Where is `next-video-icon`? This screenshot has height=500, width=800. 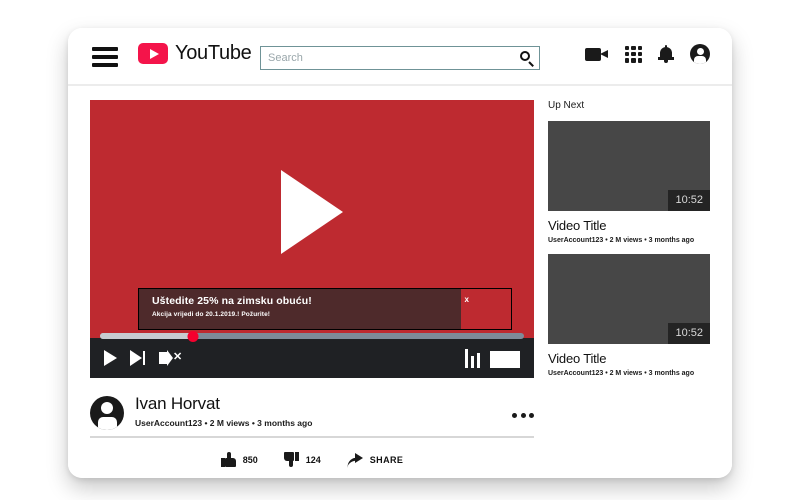 next-video-icon is located at coordinates (138, 358).